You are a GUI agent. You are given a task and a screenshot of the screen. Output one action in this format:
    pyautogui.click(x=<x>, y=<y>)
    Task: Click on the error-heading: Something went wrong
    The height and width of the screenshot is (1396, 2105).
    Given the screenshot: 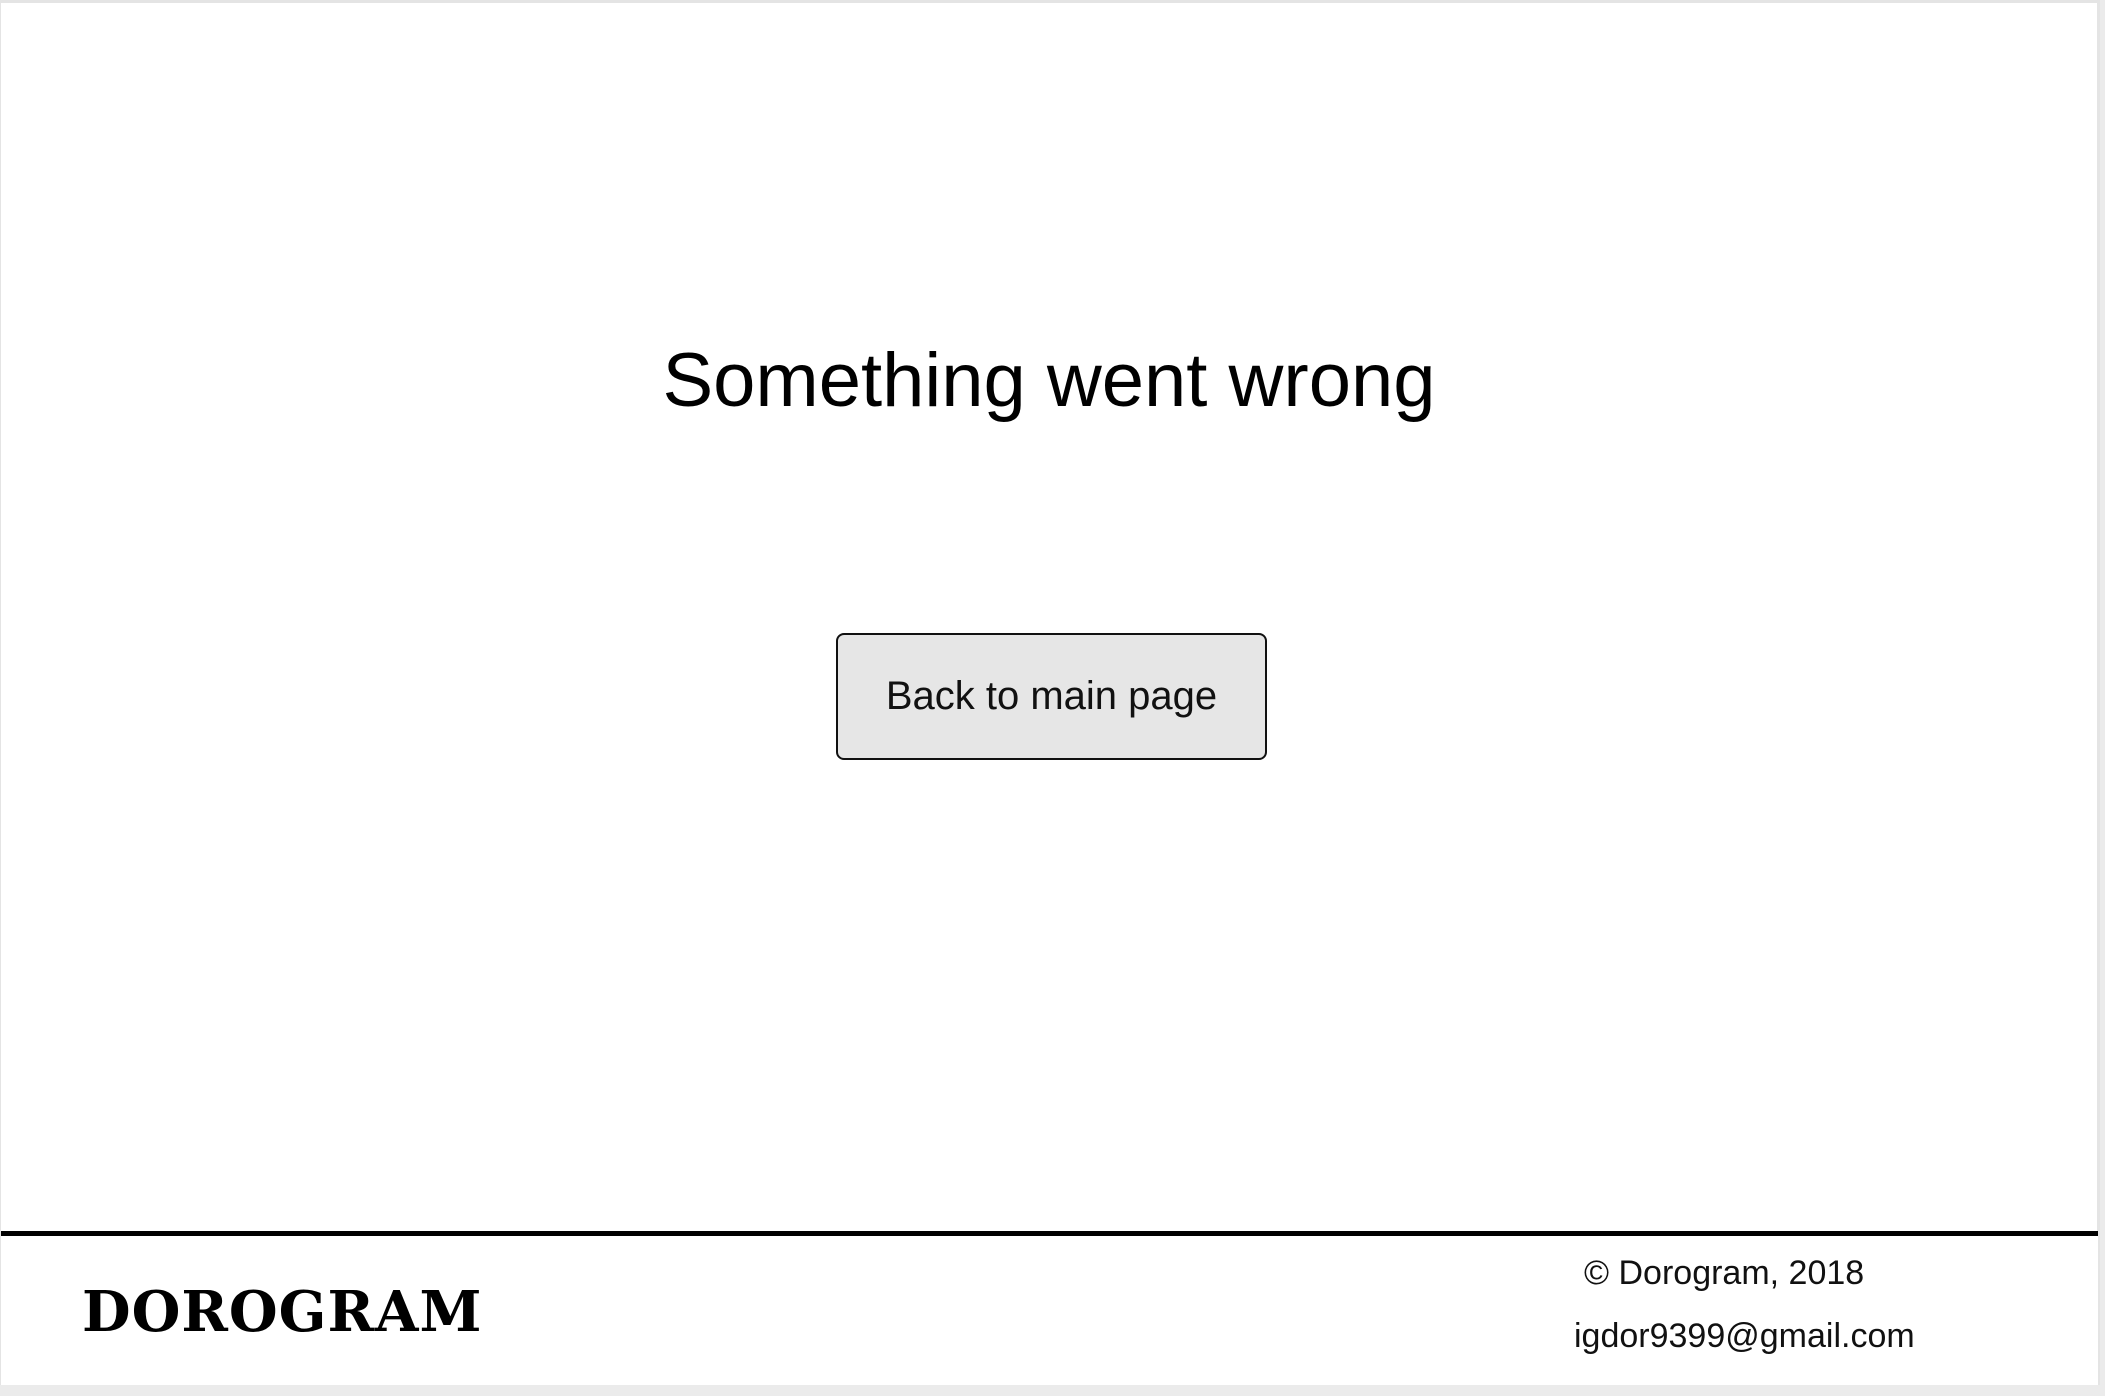 What is the action you would take?
    pyautogui.click(x=1049, y=380)
    